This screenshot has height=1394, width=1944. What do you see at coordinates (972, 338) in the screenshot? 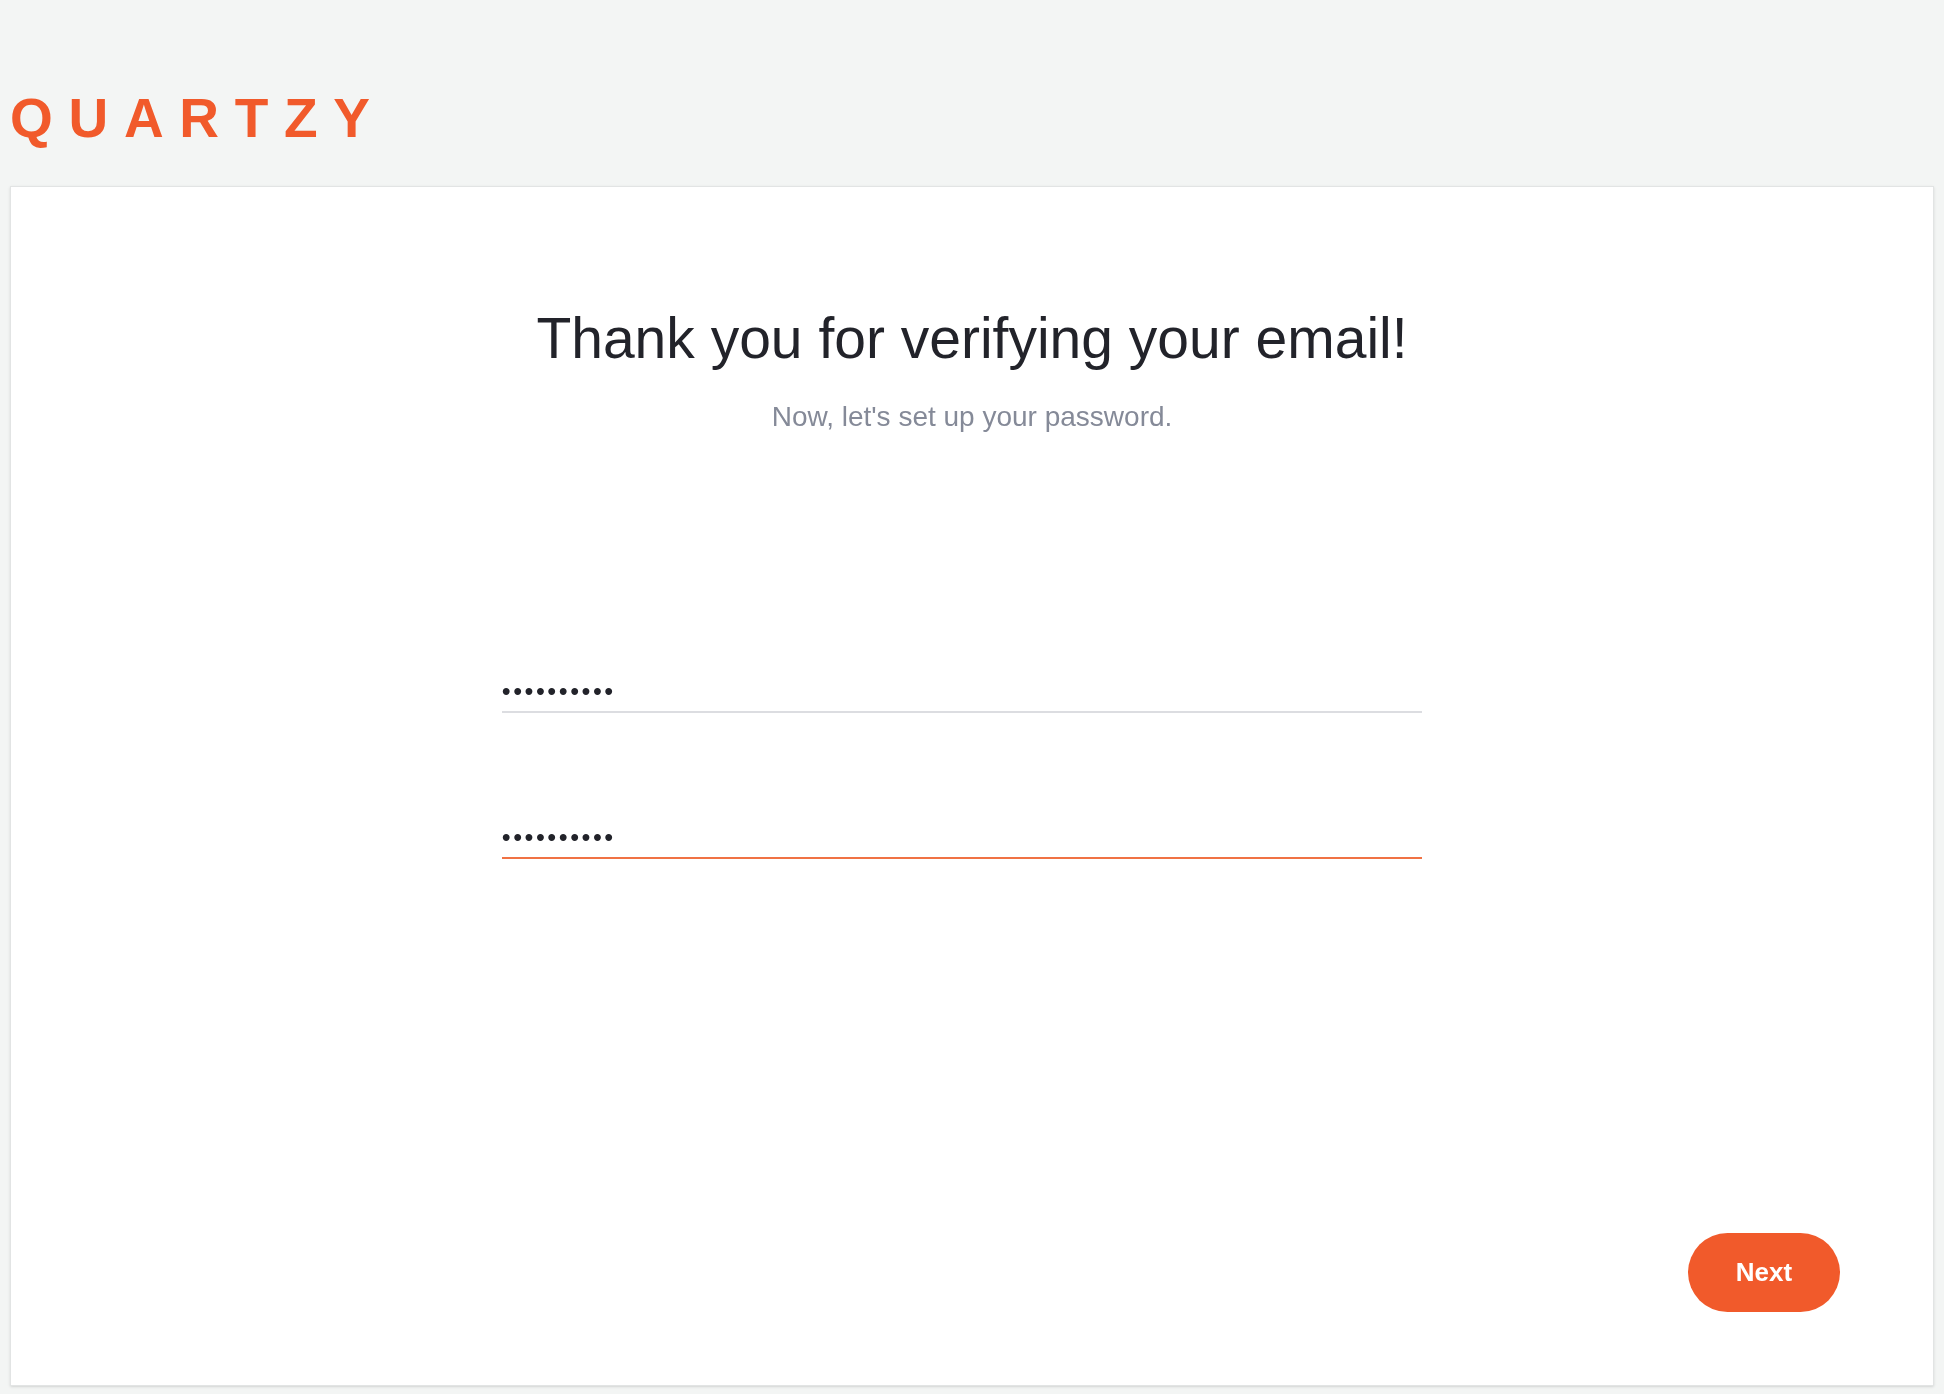
I see `heading: Thank you for verifying your email!` at bounding box center [972, 338].